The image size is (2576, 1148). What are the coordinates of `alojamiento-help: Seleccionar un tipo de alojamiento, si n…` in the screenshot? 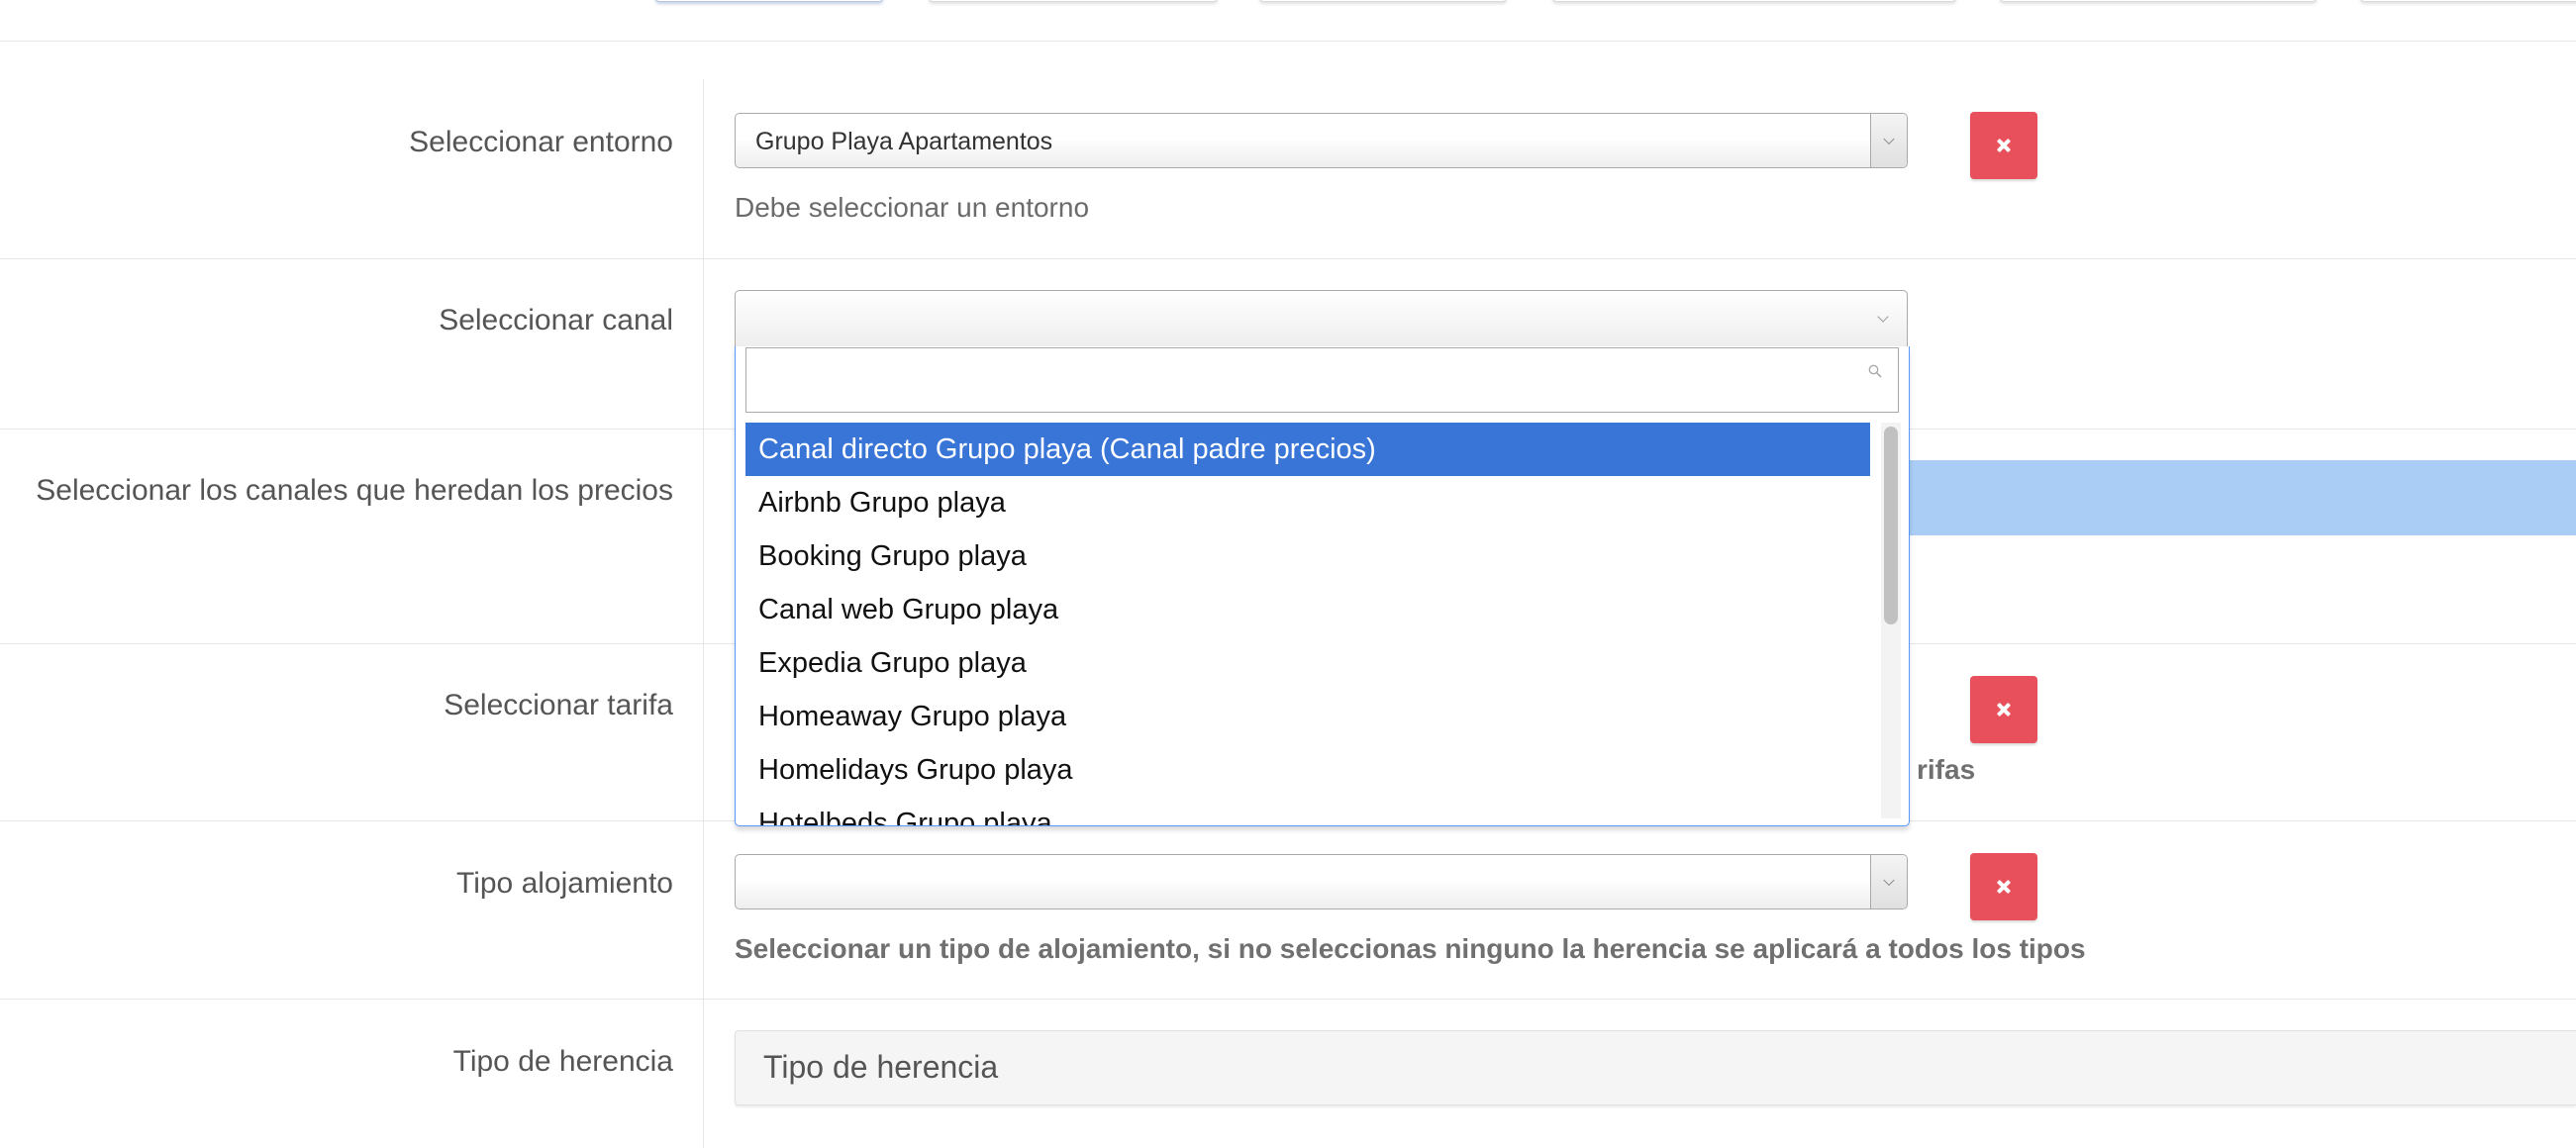 It's located at (1410, 948).